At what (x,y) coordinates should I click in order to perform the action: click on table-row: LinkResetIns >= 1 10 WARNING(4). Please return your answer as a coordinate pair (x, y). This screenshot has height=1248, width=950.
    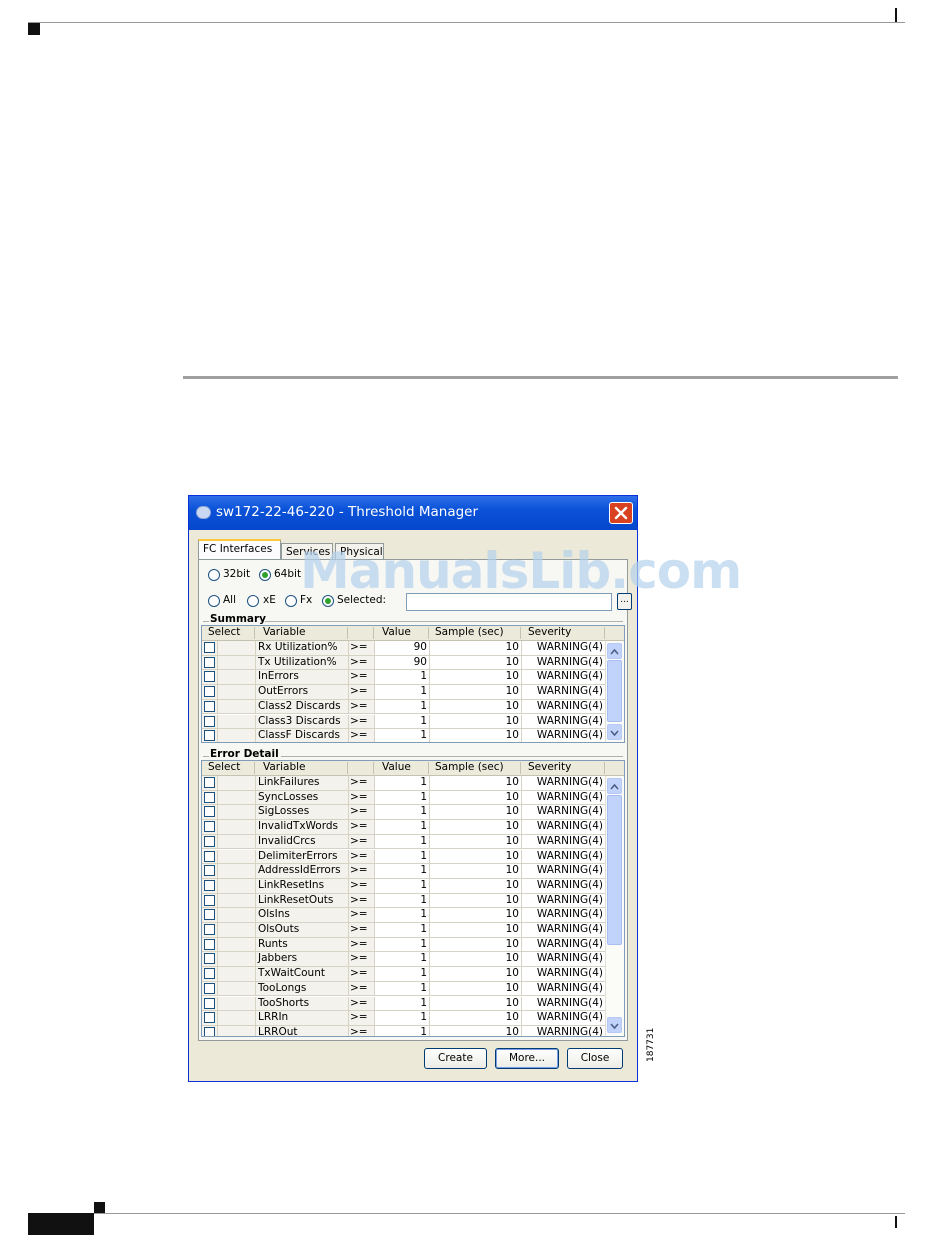
    Looking at the image, I should click on (404, 886).